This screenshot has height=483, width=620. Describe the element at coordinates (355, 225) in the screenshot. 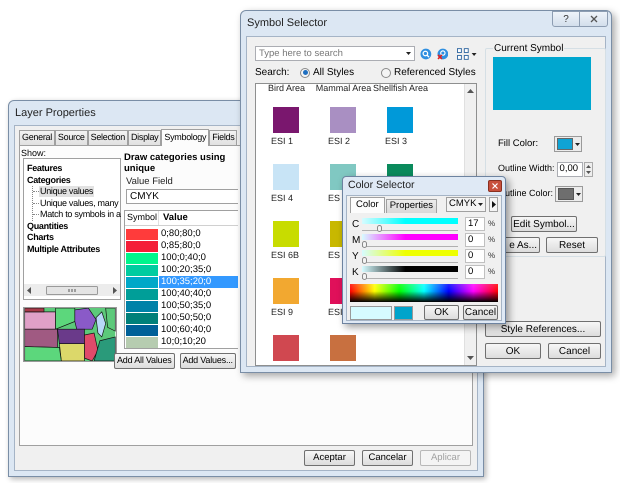

I see `channel-label: C` at that location.